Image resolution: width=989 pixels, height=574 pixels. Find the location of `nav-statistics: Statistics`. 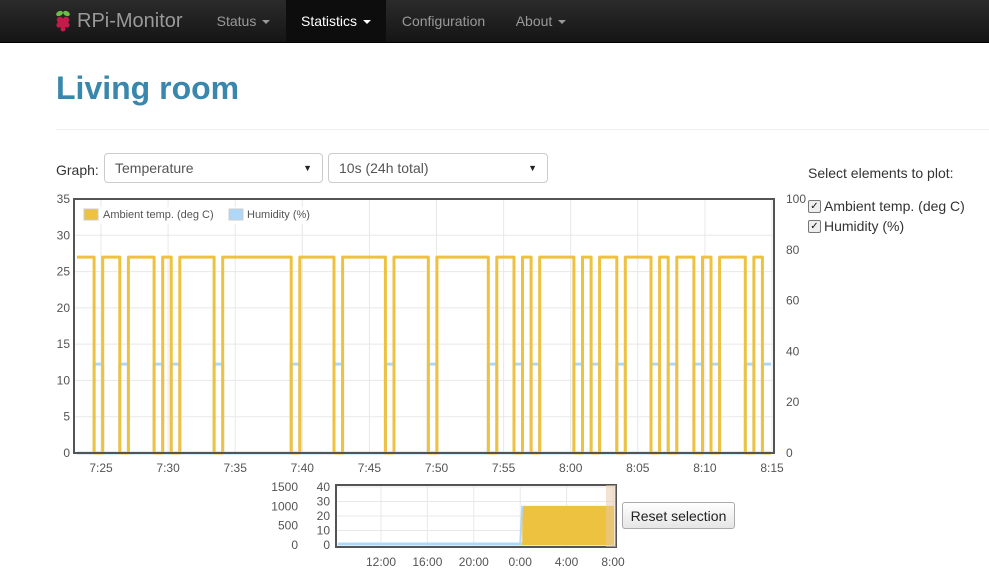

nav-statistics: Statistics is located at coordinates (336, 21).